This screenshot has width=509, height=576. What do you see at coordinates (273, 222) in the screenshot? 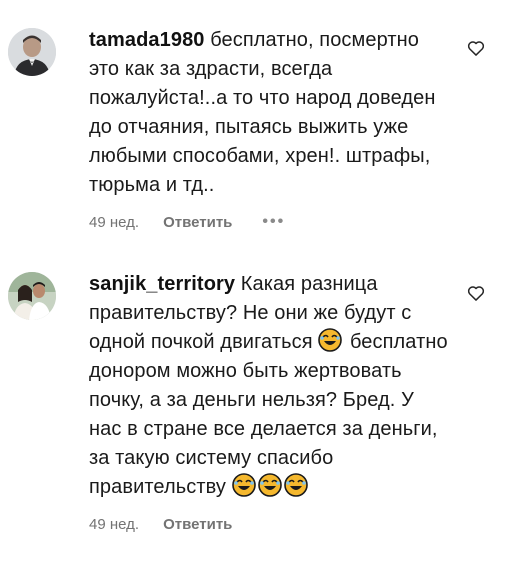
I see `more-options-button: •••` at bounding box center [273, 222].